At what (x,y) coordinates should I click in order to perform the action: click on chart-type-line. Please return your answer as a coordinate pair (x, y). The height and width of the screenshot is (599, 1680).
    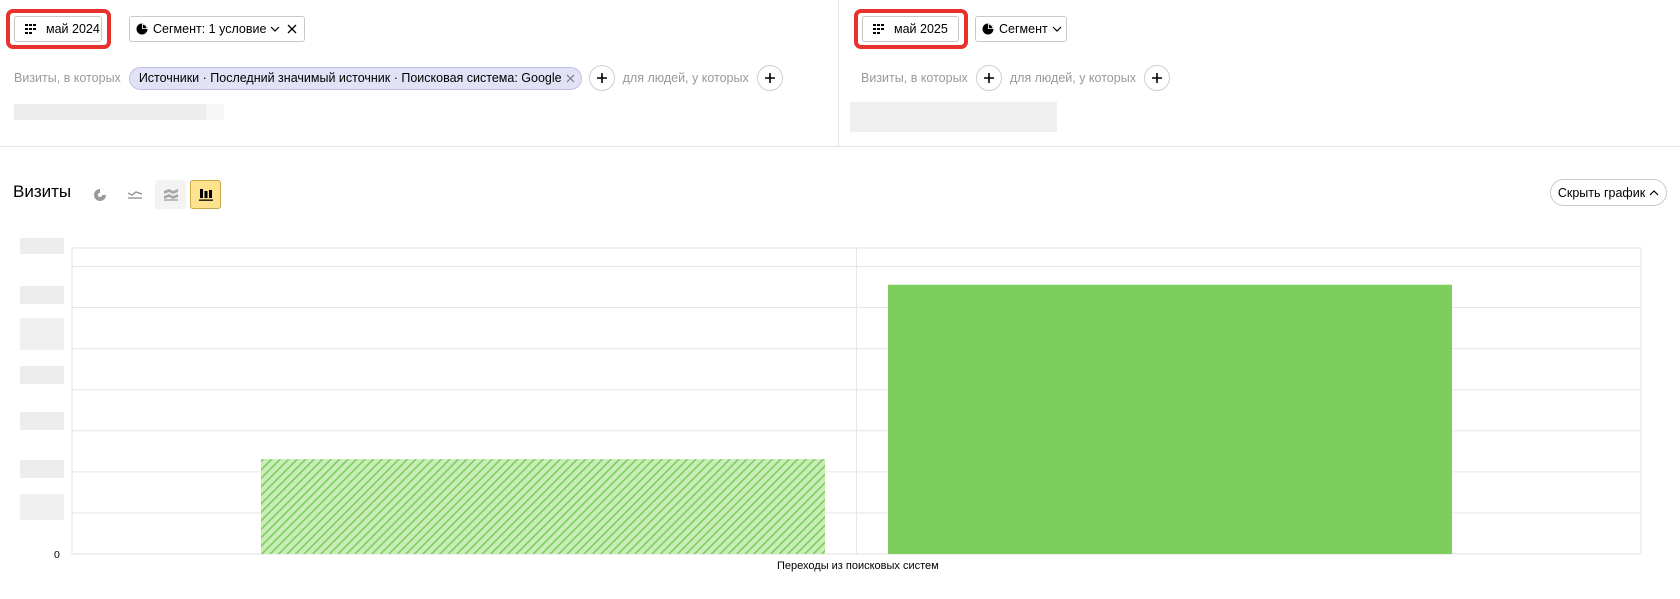
    Looking at the image, I should click on (134, 194).